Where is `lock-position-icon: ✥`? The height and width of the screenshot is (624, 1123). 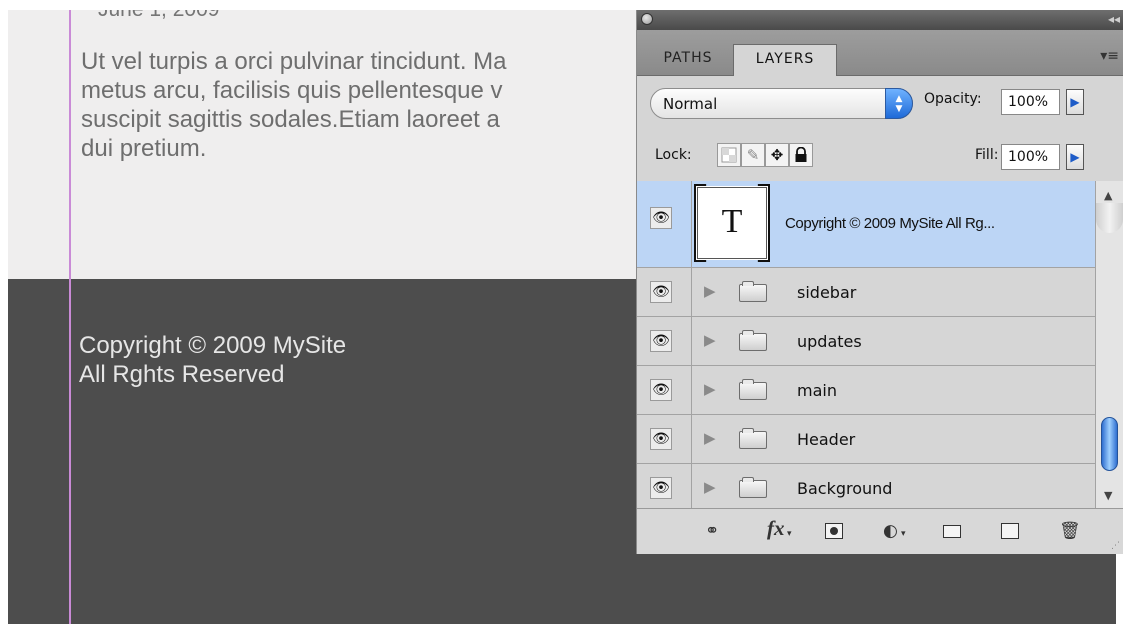
lock-position-icon: ✥ is located at coordinates (777, 155).